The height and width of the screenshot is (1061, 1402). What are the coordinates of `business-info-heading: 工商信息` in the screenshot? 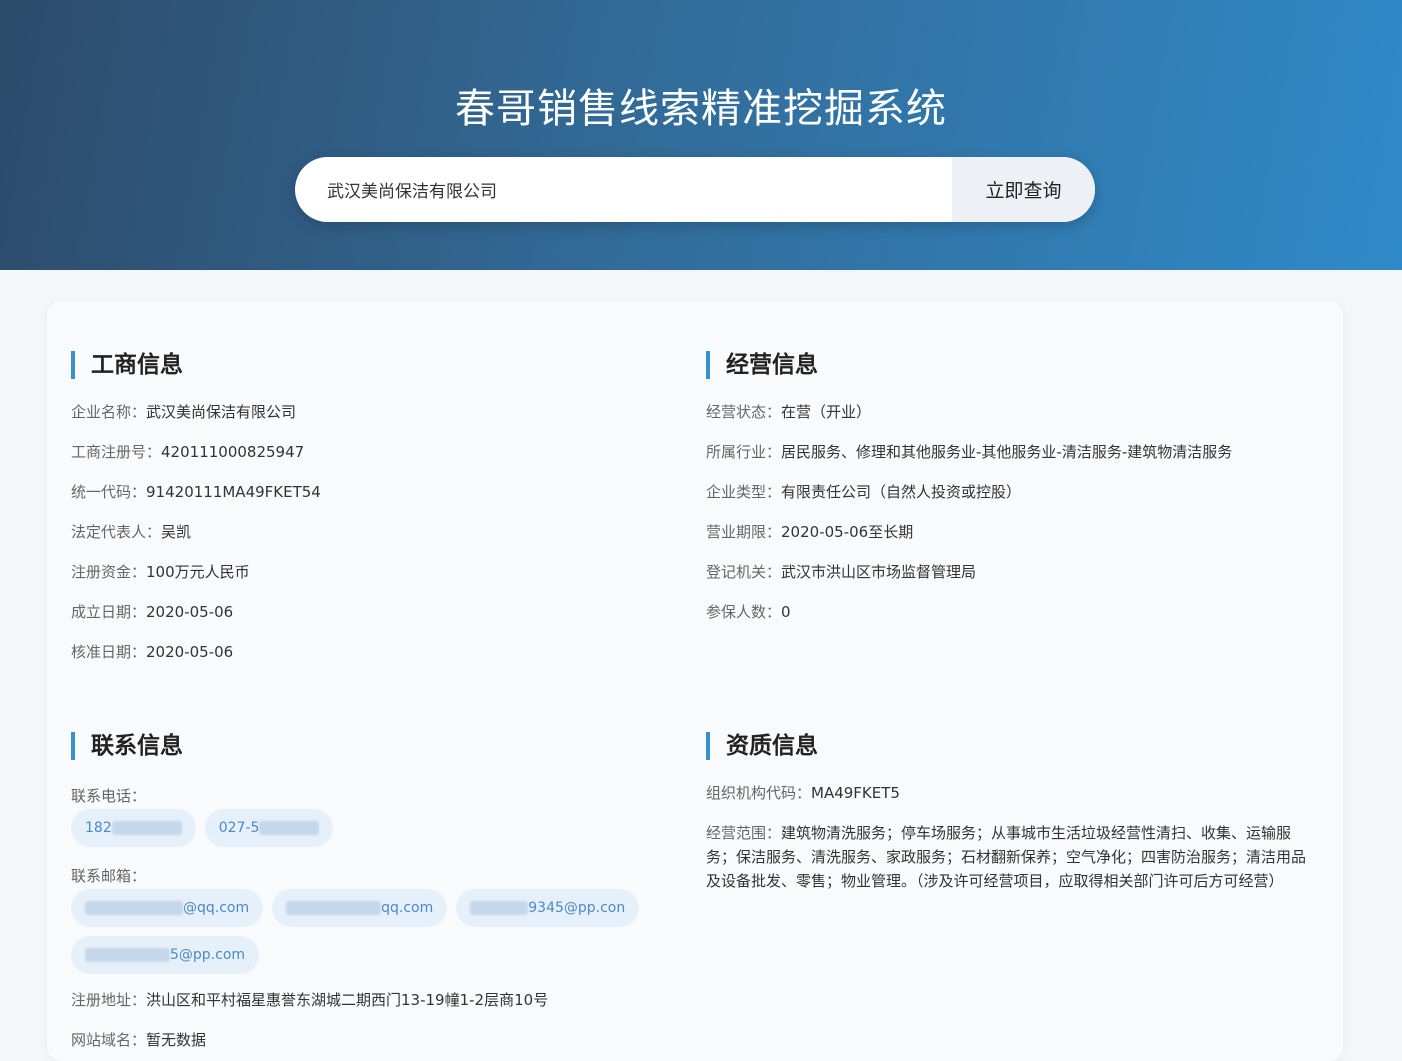 It's located at (371, 365).